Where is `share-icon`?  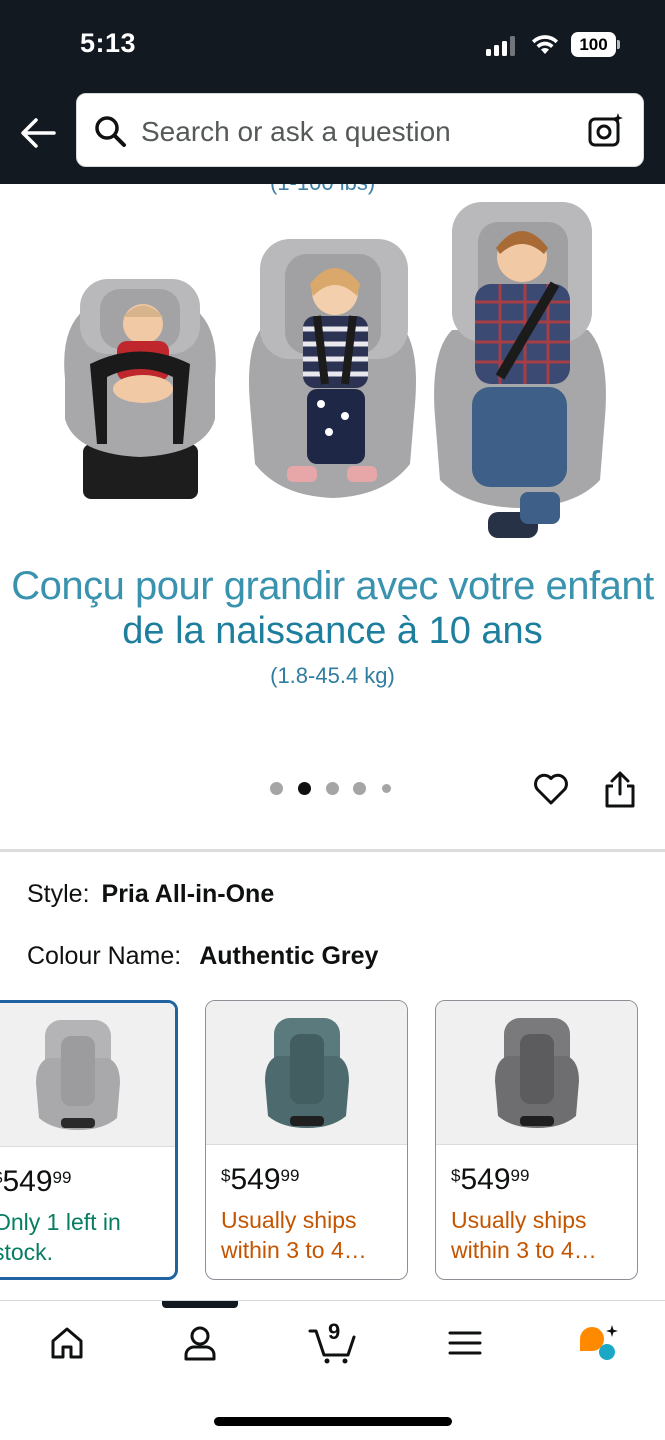 share-icon is located at coordinates (620, 789).